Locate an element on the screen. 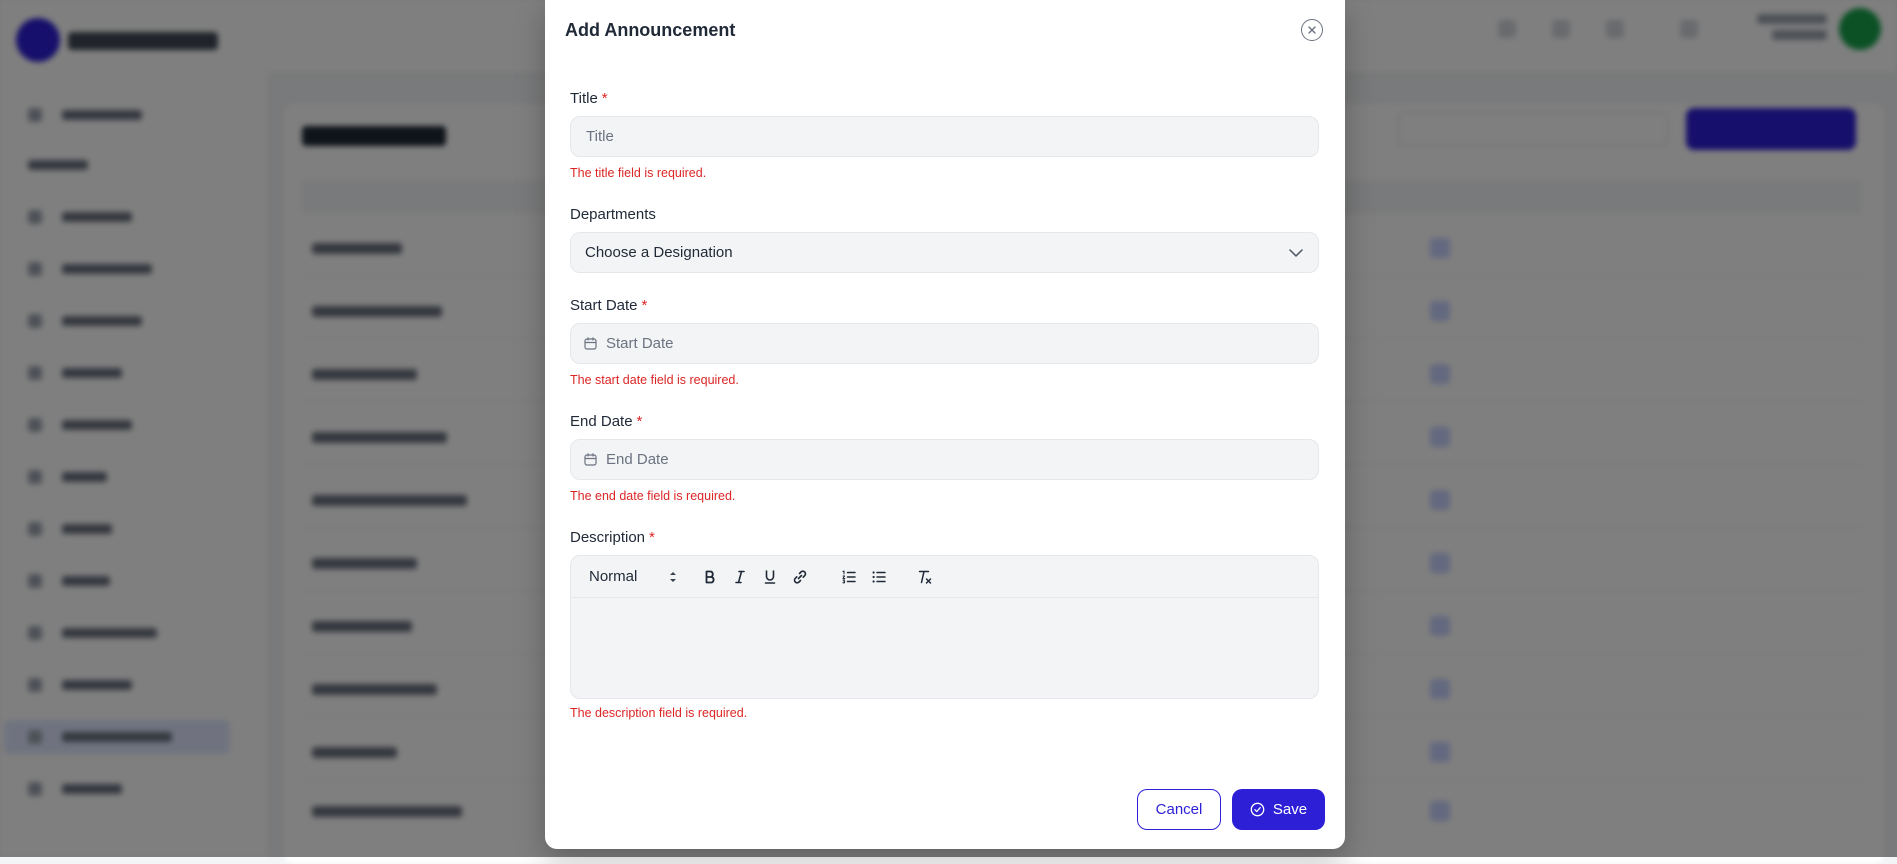  underline-button is located at coordinates (770, 577).